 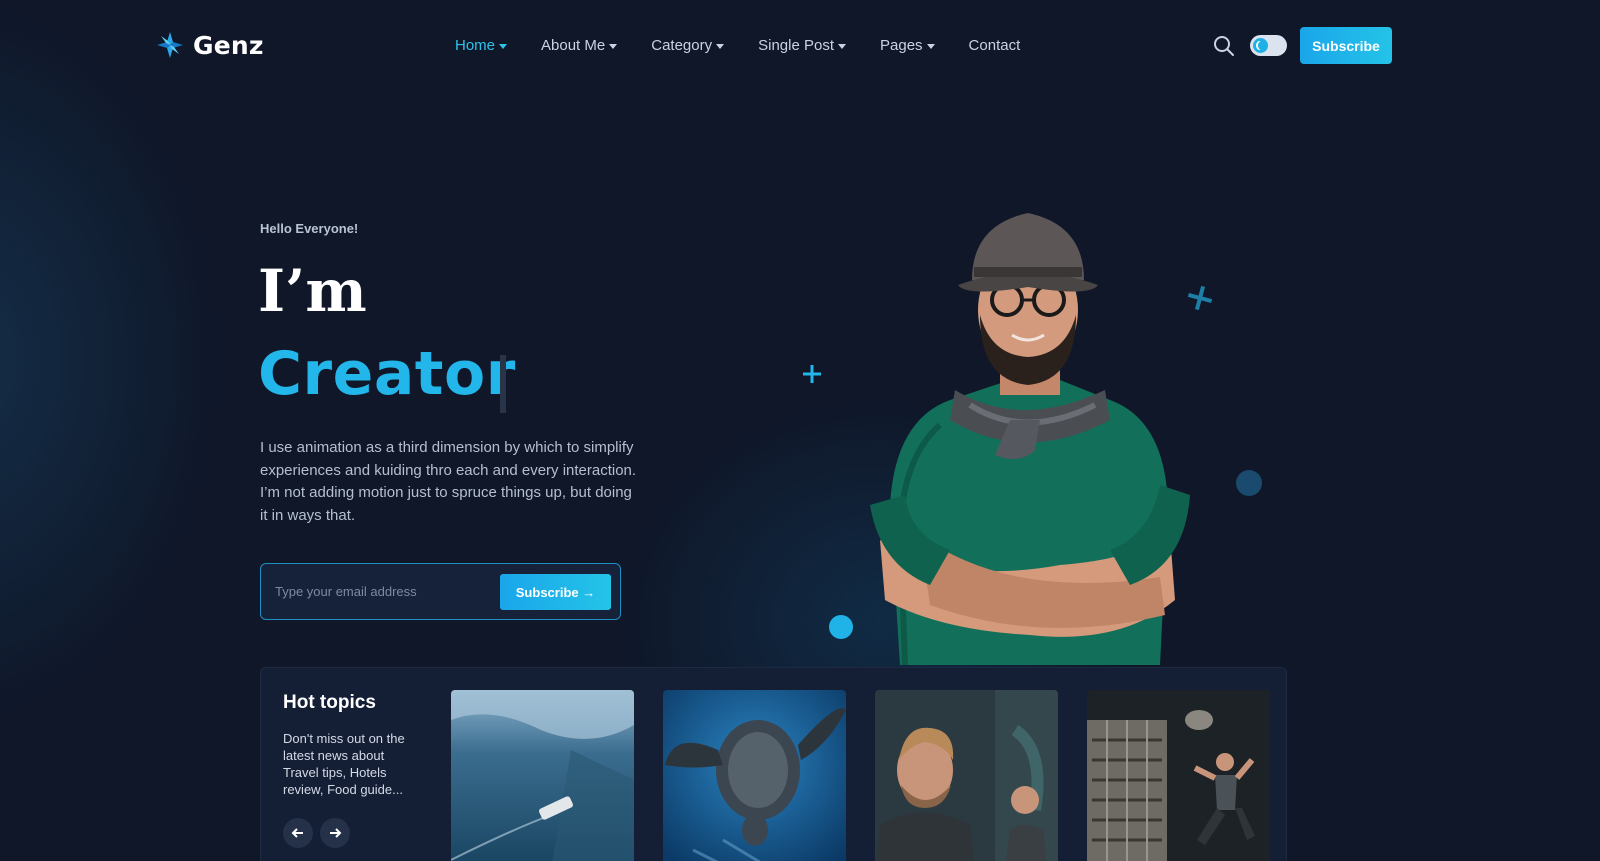 I want to click on nav-item-home: Home, so click(x=481, y=45).